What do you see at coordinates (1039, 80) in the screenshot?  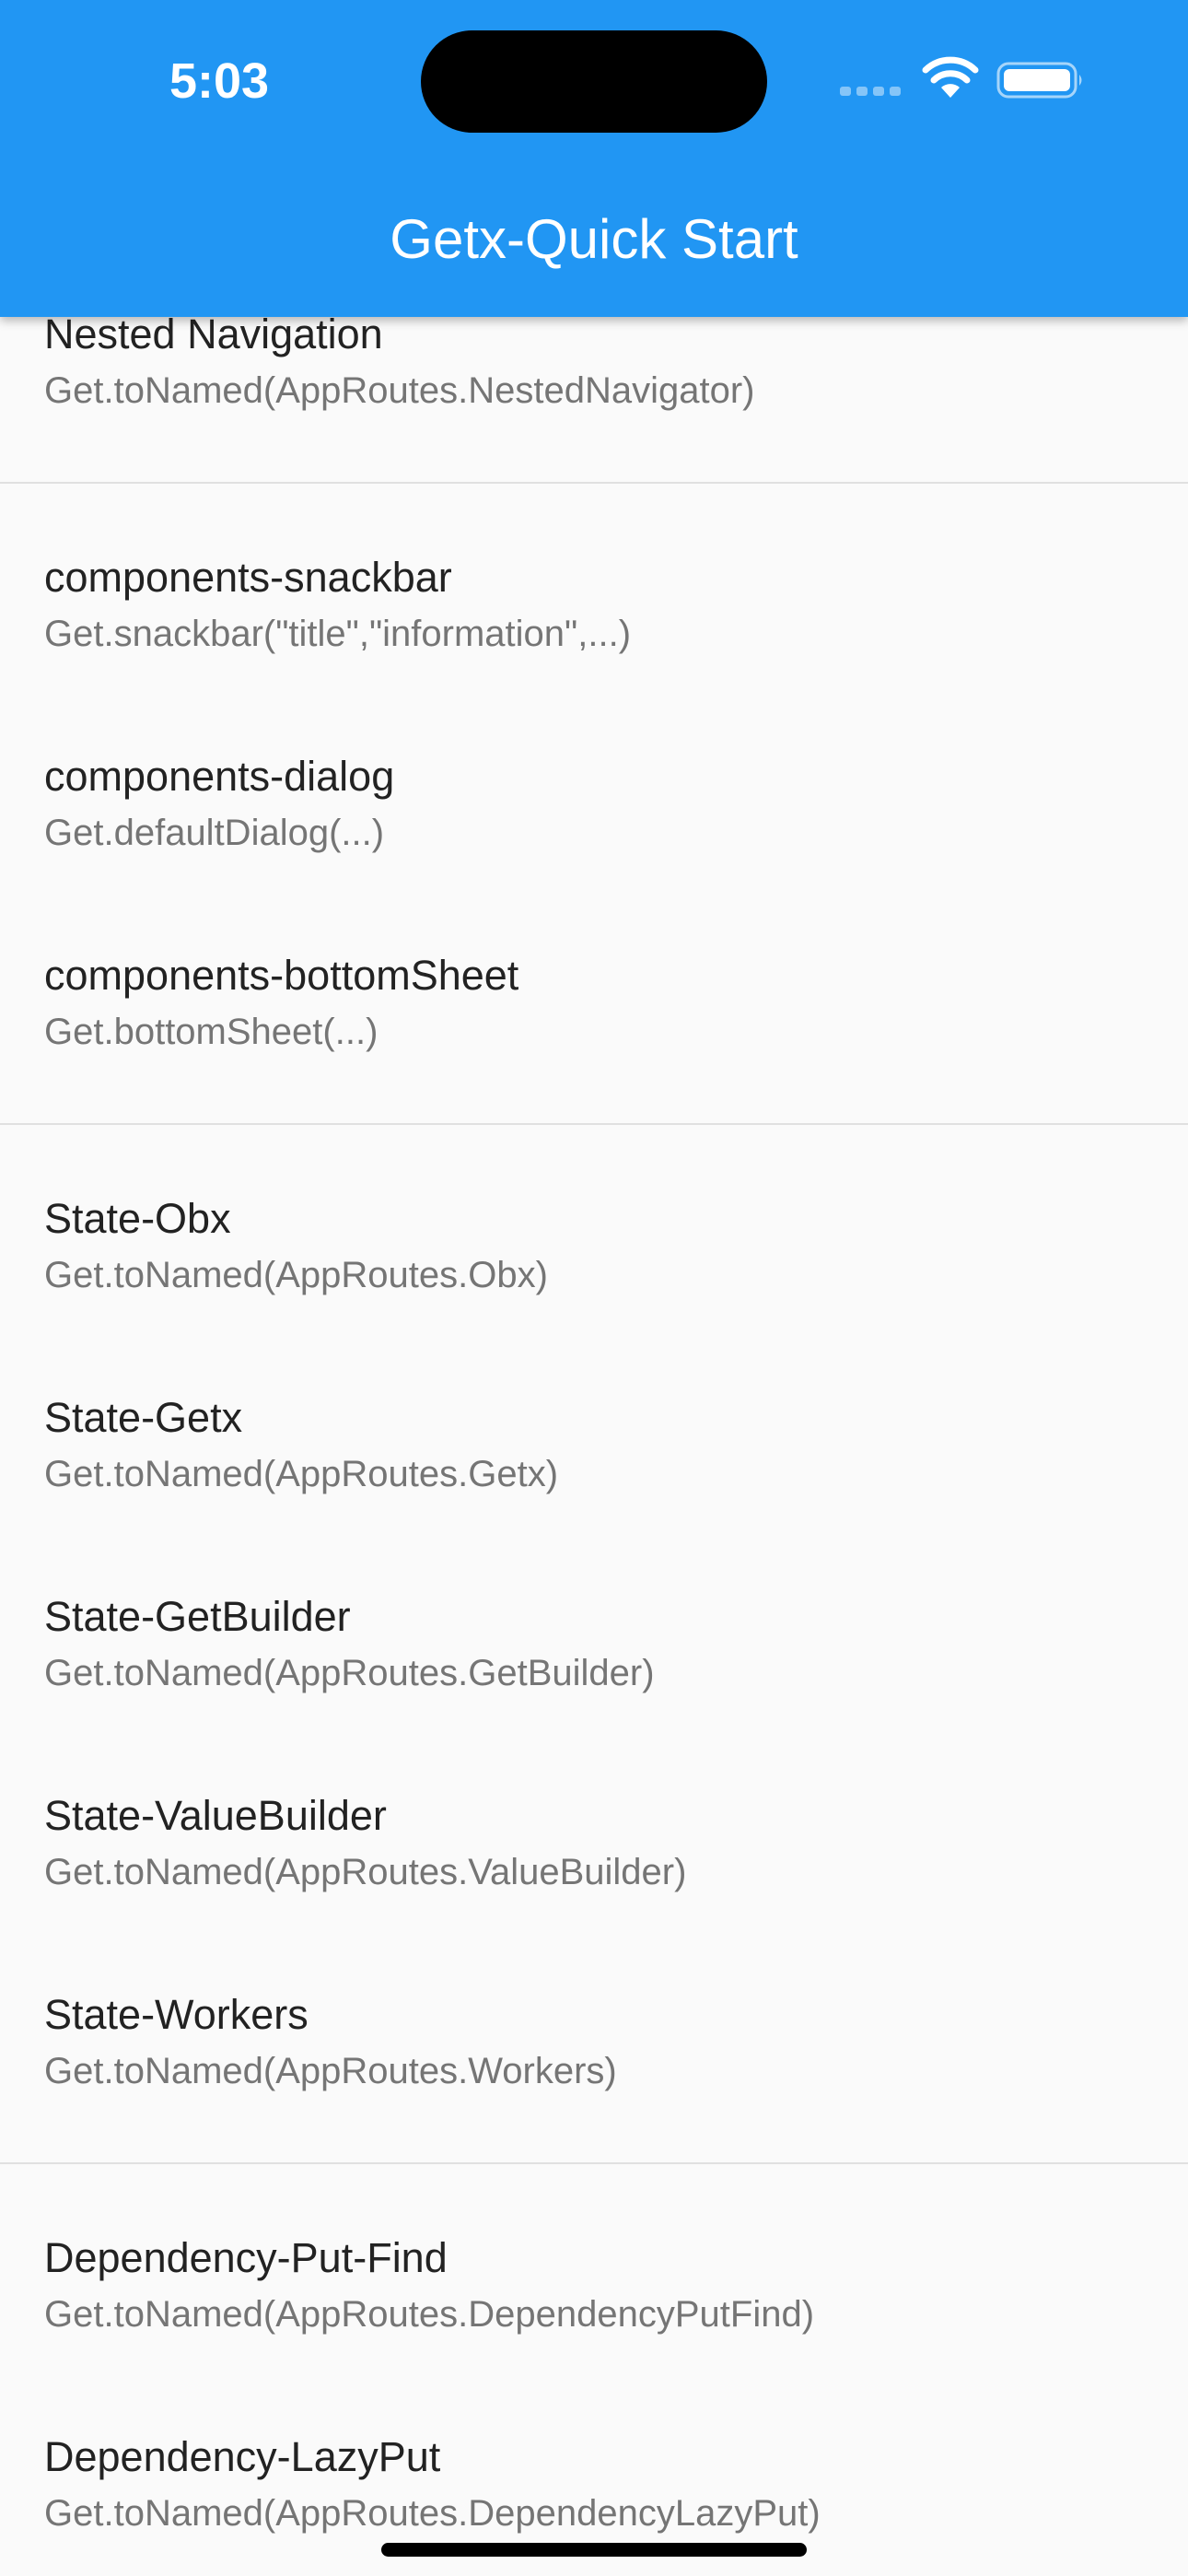 I see `battery-icon` at bounding box center [1039, 80].